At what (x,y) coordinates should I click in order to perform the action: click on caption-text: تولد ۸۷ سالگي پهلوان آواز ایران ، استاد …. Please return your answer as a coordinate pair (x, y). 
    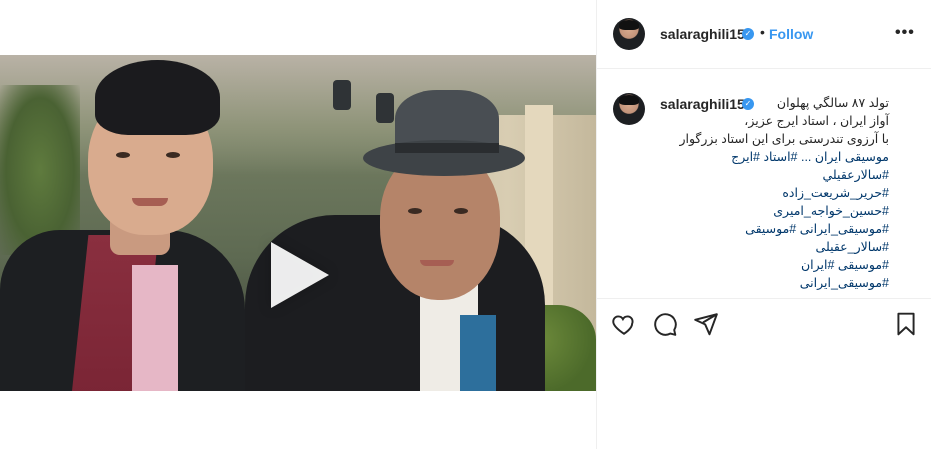
    Looking at the image, I should click on (776, 193).